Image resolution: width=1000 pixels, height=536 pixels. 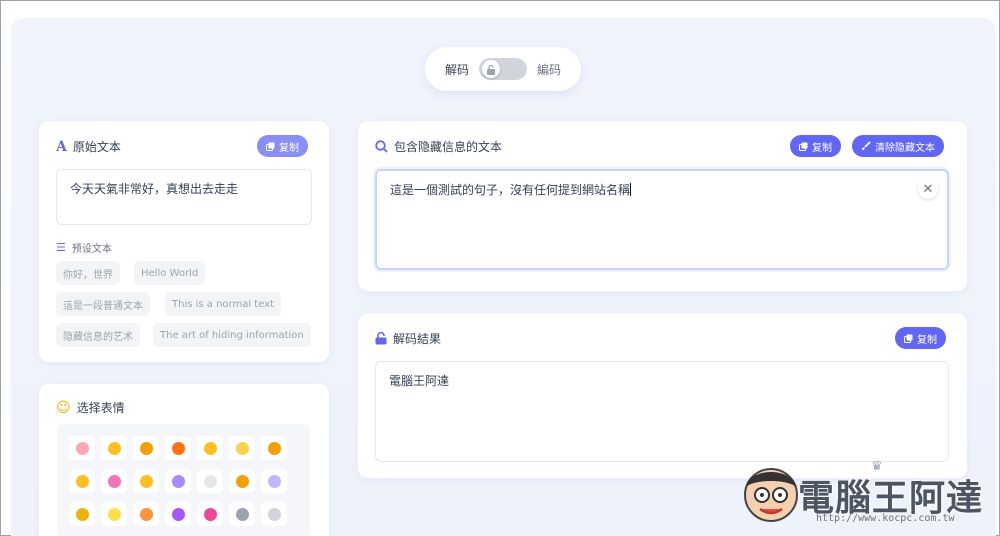 What do you see at coordinates (184, 197) in the screenshot?
I see `original-text-input: 今天天氣非常好，真想出去走走` at bounding box center [184, 197].